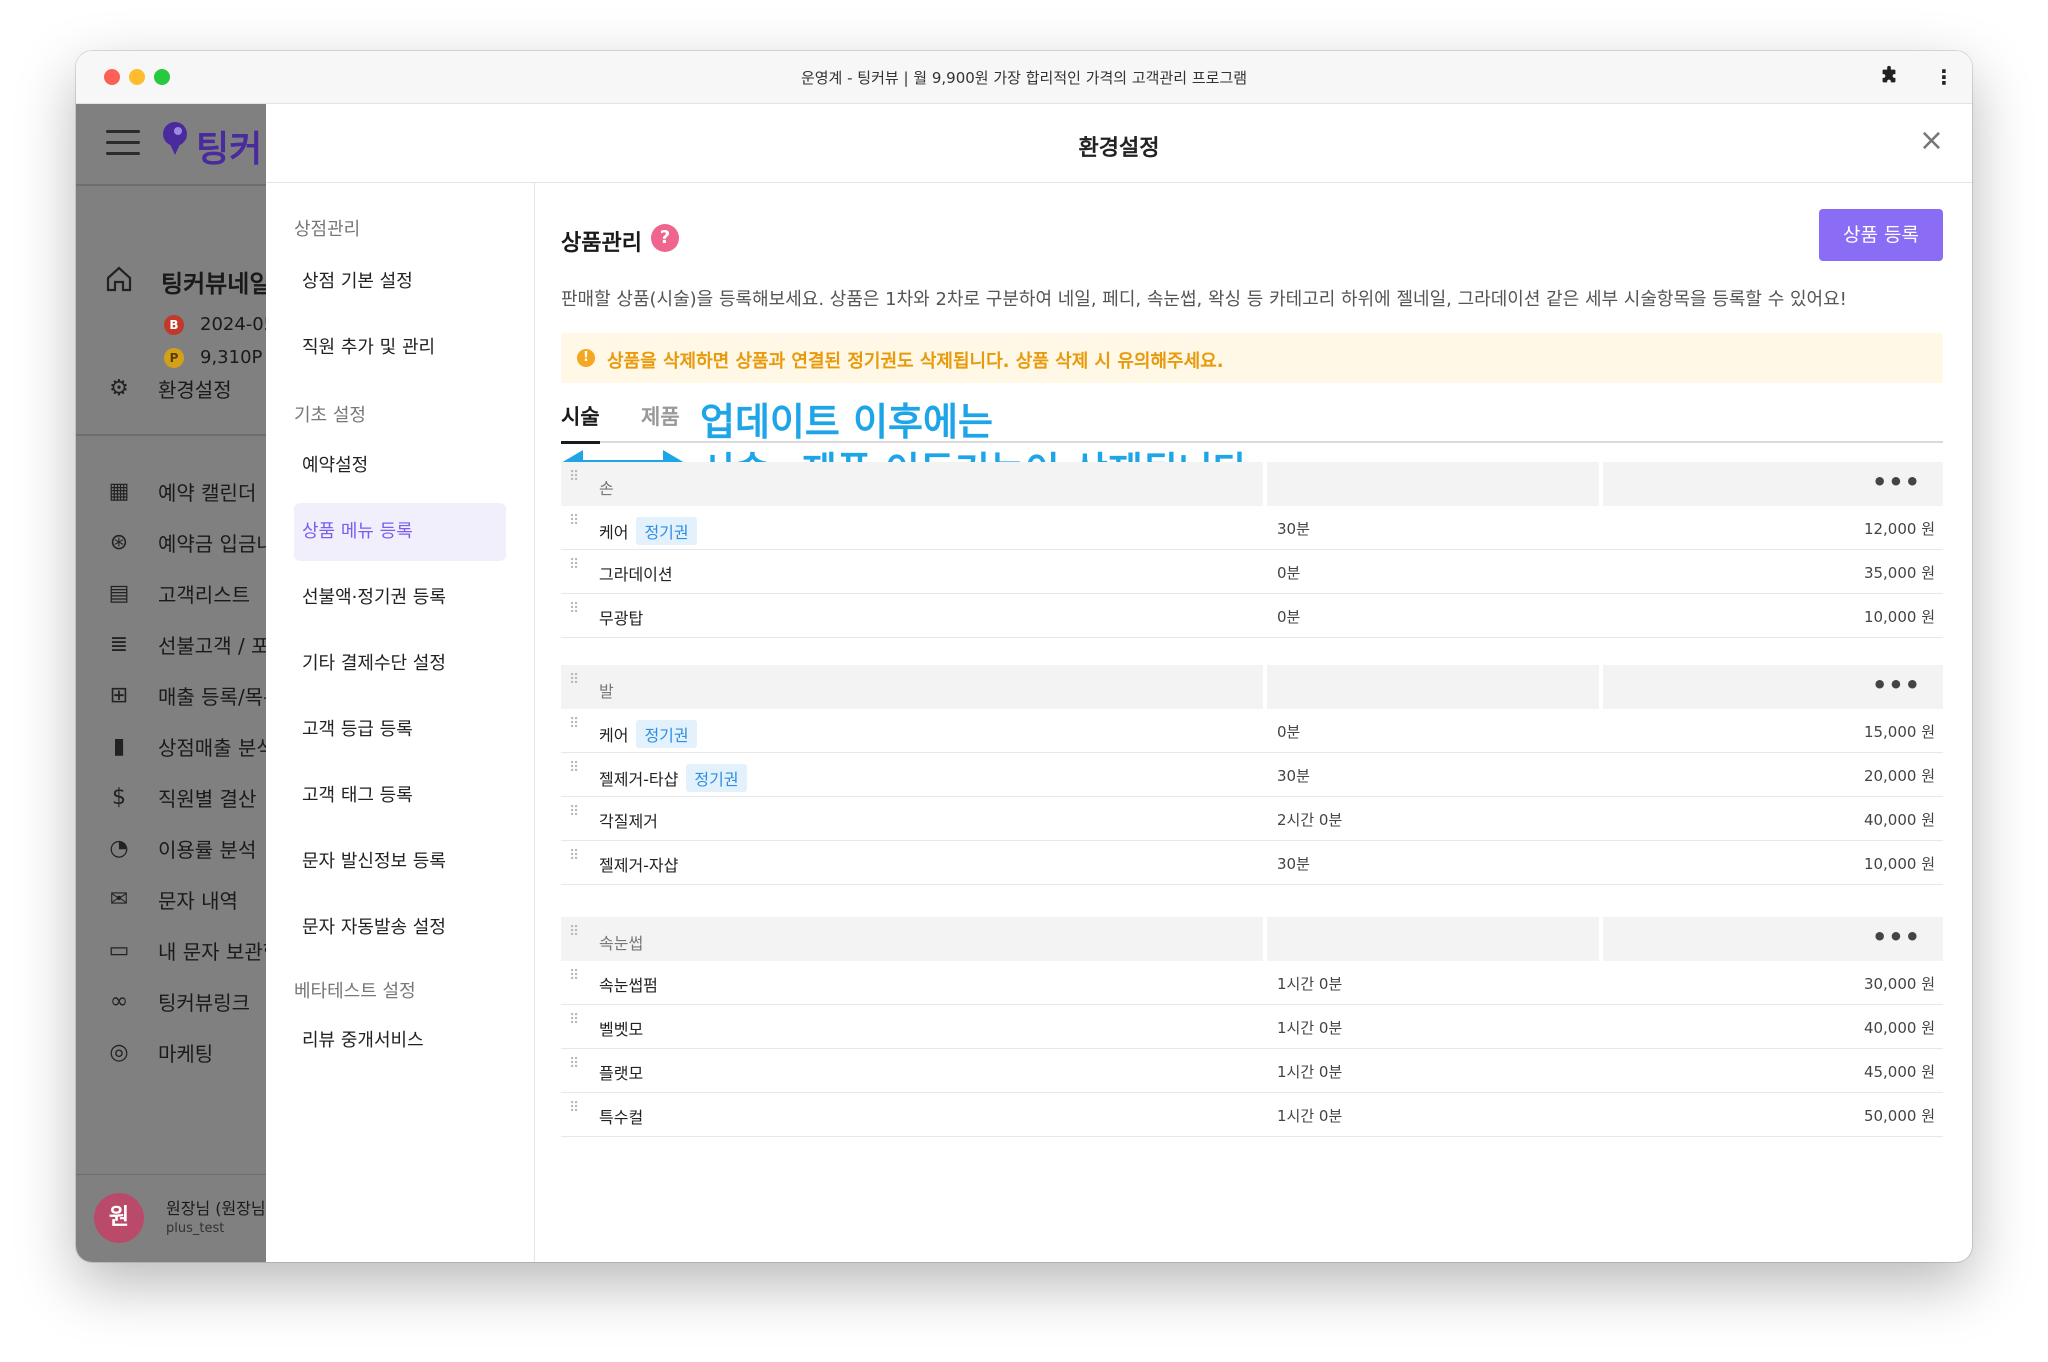  What do you see at coordinates (1252, 1071) in the screenshot?
I see `product-row: ⠿ 플랫모 1시간 0분 45,000 원` at bounding box center [1252, 1071].